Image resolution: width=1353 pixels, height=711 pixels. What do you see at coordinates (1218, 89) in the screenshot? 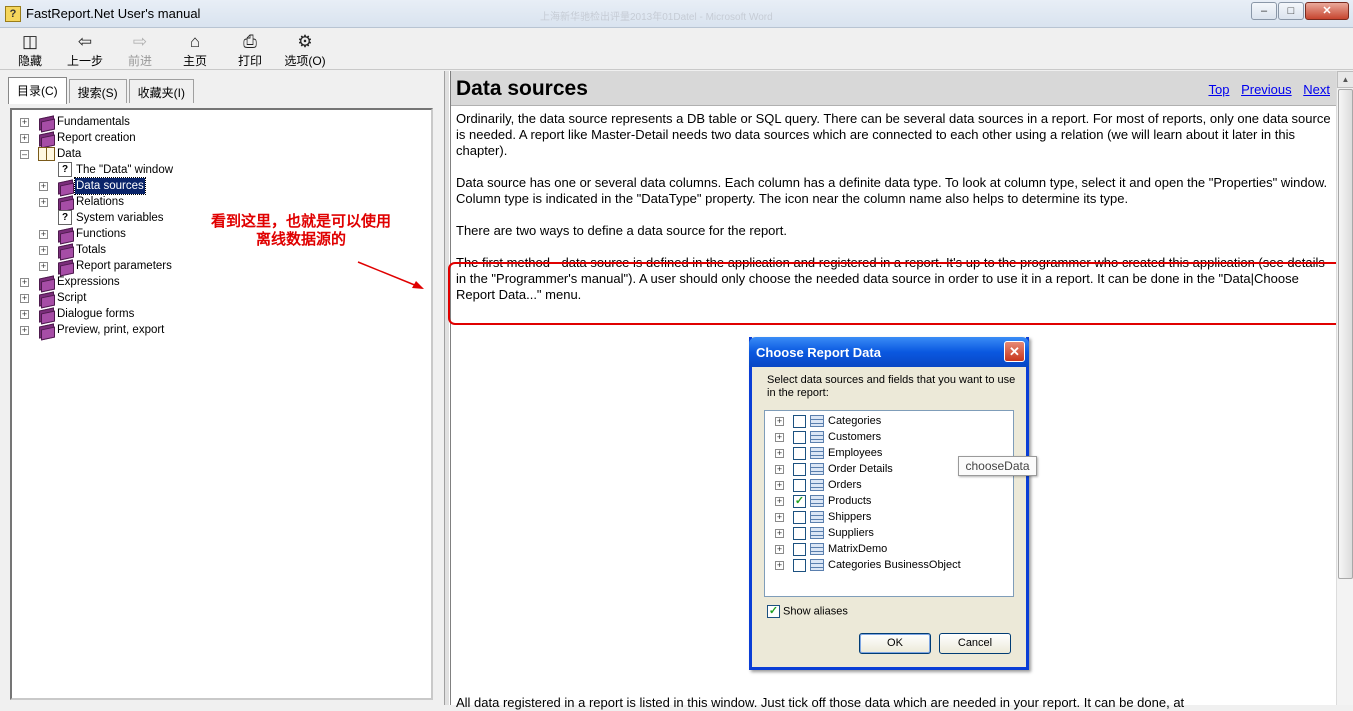
I see `top-link: Top` at bounding box center [1218, 89].